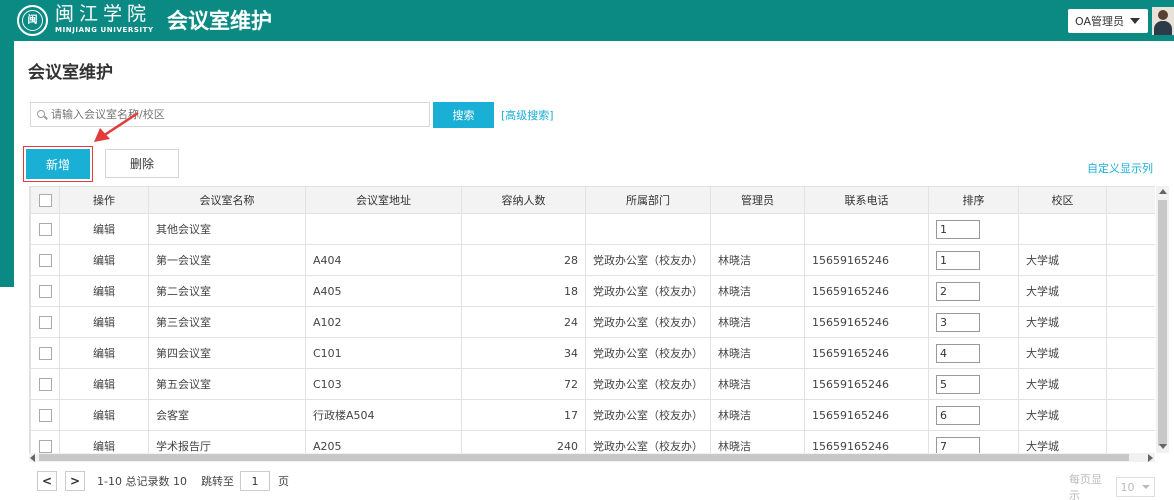  What do you see at coordinates (1162, 323) in the screenshot?
I see `vertical-scroll-thumb` at bounding box center [1162, 323].